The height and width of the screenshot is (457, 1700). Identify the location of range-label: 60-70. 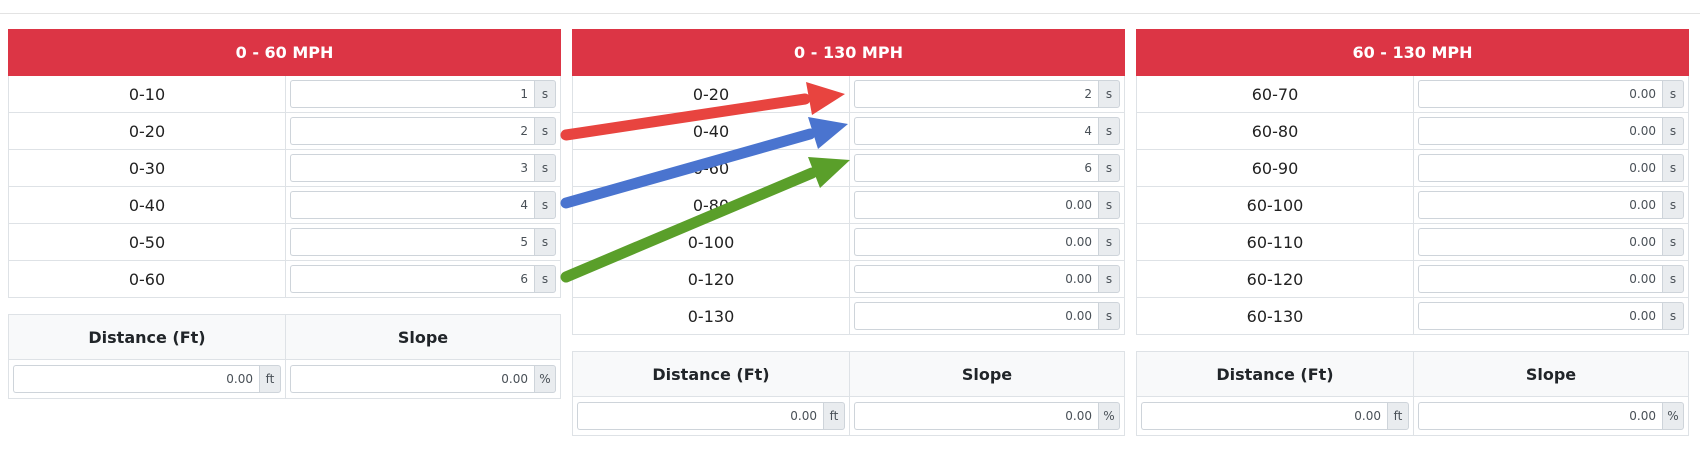
(1275, 94).